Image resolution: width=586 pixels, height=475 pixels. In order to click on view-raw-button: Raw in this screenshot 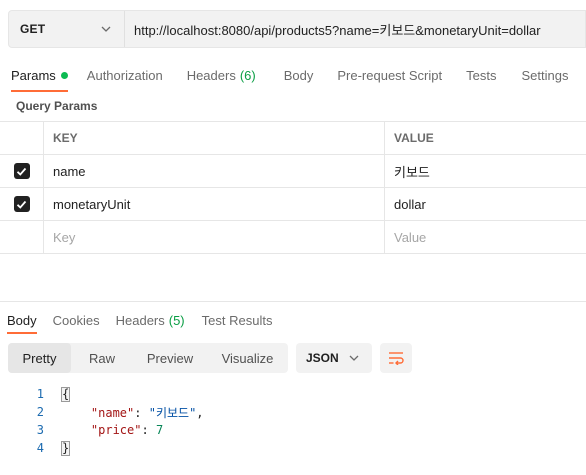, I will do `click(102, 358)`.